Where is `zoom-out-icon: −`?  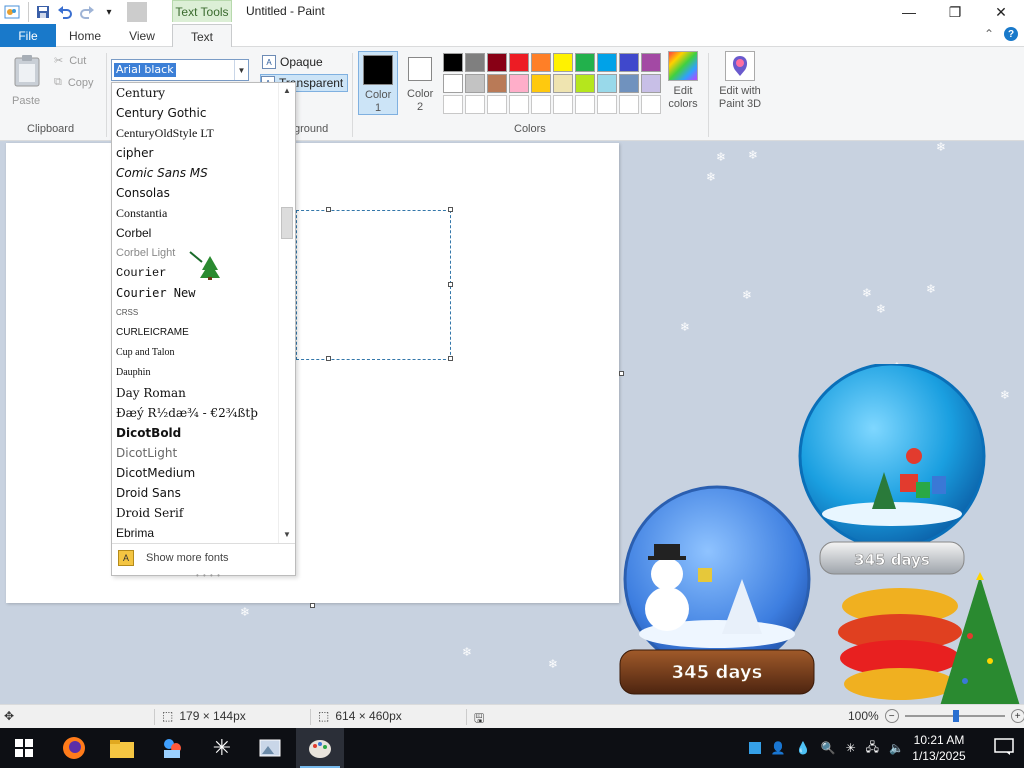 zoom-out-icon: − is located at coordinates (891, 716).